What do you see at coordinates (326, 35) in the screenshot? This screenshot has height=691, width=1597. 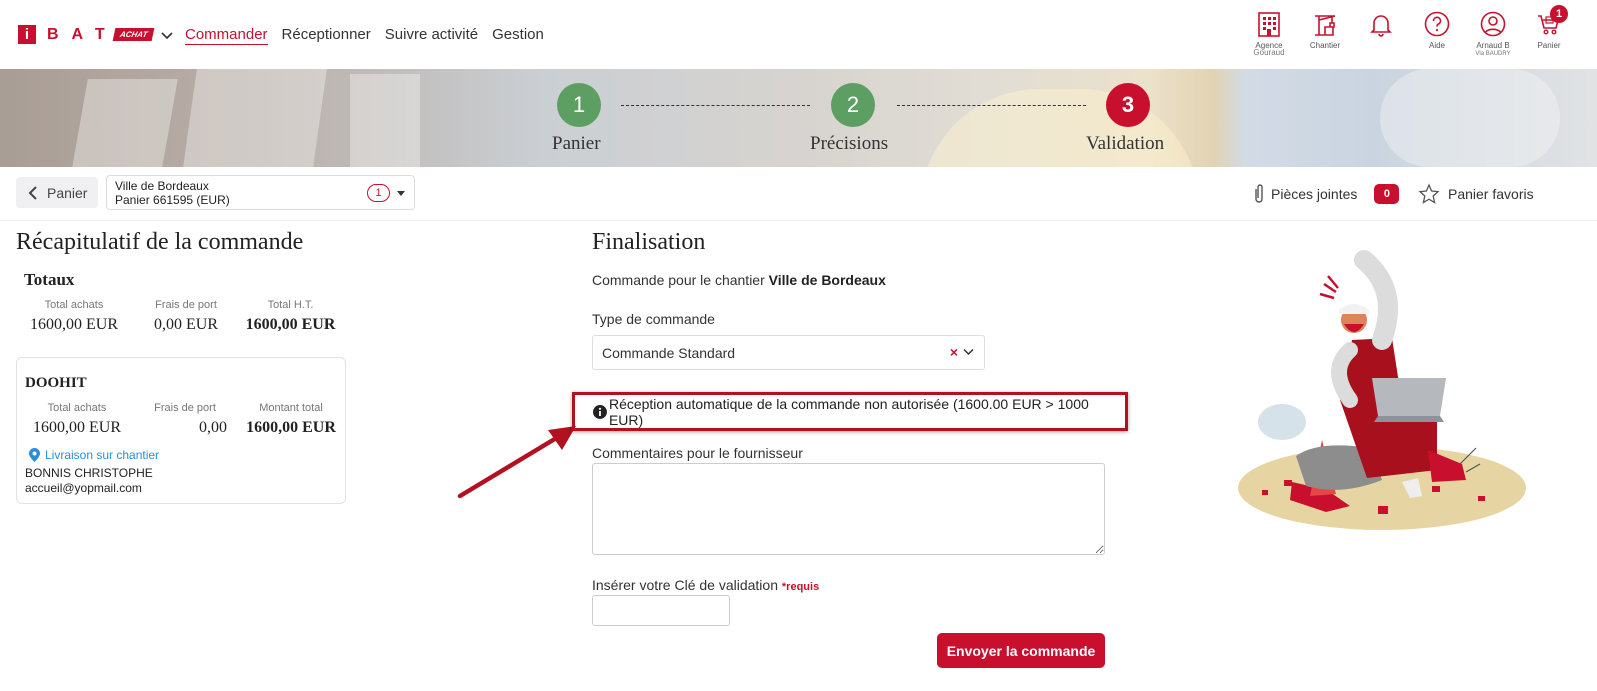 I see `nav-receptionner: Réceptionner` at bounding box center [326, 35].